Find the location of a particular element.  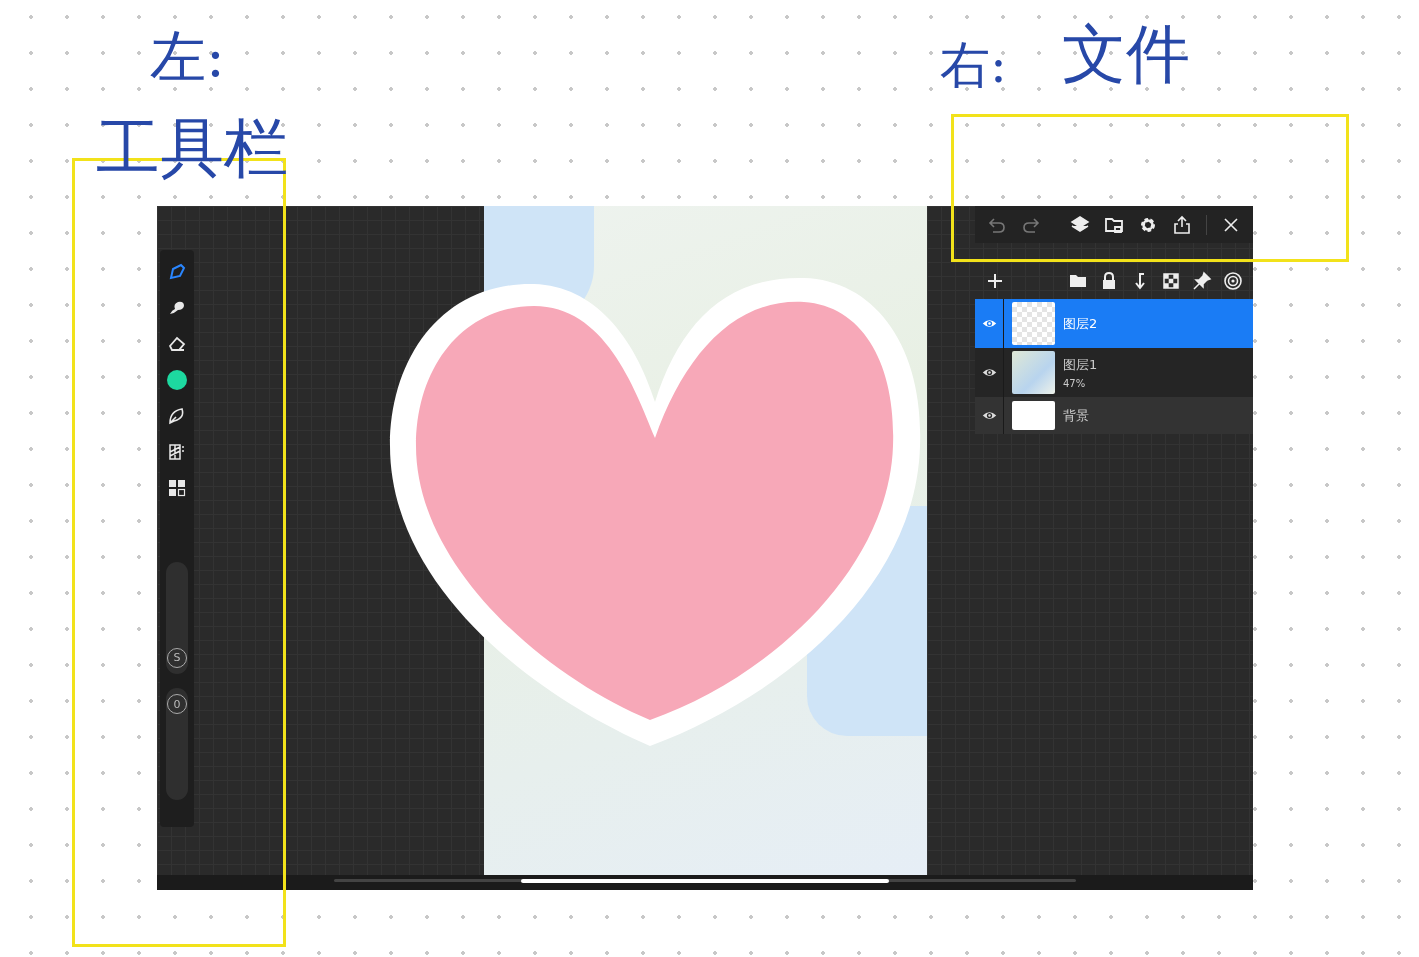

checker-icon is located at coordinates (1171, 281).